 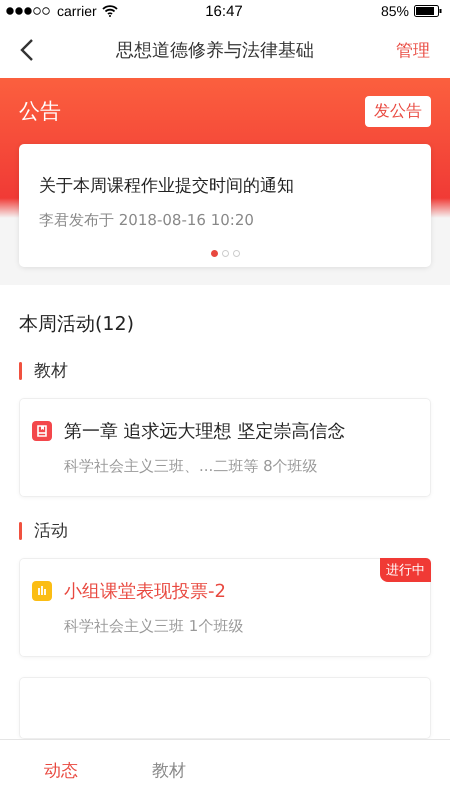 What do you see at coordinates (61, 770) in the screenshot?
I see `tab: 动态` at bounding box center [61, 770].